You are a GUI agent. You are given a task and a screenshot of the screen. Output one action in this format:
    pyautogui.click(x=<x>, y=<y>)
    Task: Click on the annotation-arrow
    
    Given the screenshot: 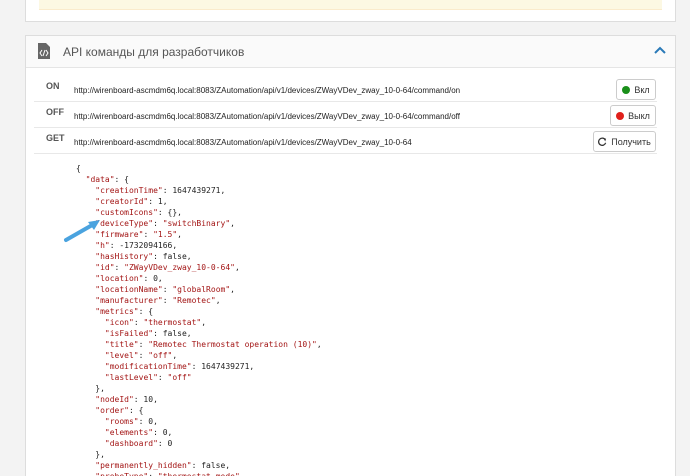 What is the action you would take?
    pyautogui.click(x=82, y=231)
    